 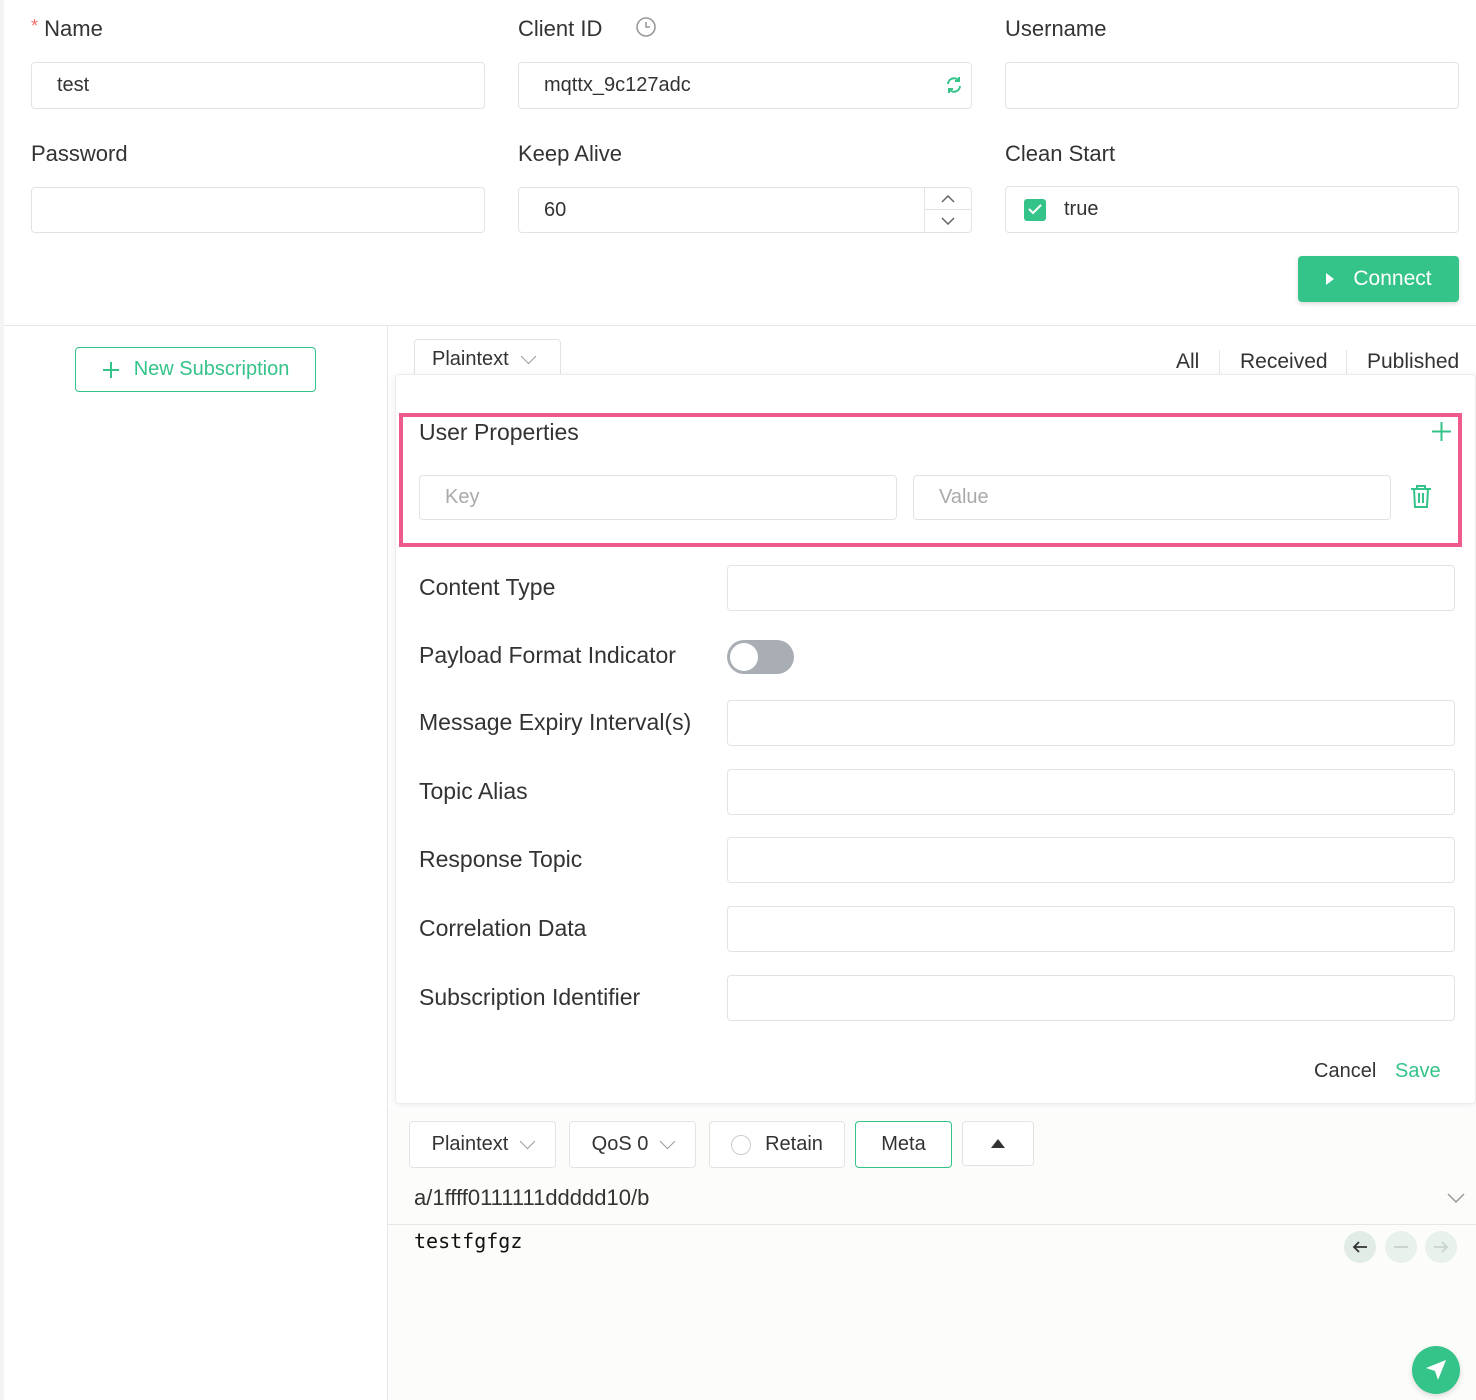 I want to click on publish-topic-input: a/1ffff0111111ddddd10/b, so click(x=531, y=1198).